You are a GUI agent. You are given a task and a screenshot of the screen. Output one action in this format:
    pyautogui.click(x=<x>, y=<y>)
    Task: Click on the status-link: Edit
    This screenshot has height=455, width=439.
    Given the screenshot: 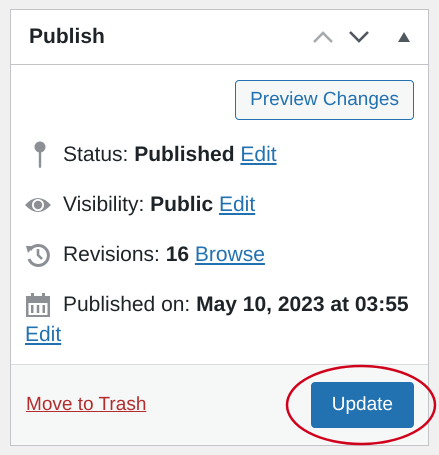 What is the action you would take?
    pyautogui.click(x=258, y=154)
    